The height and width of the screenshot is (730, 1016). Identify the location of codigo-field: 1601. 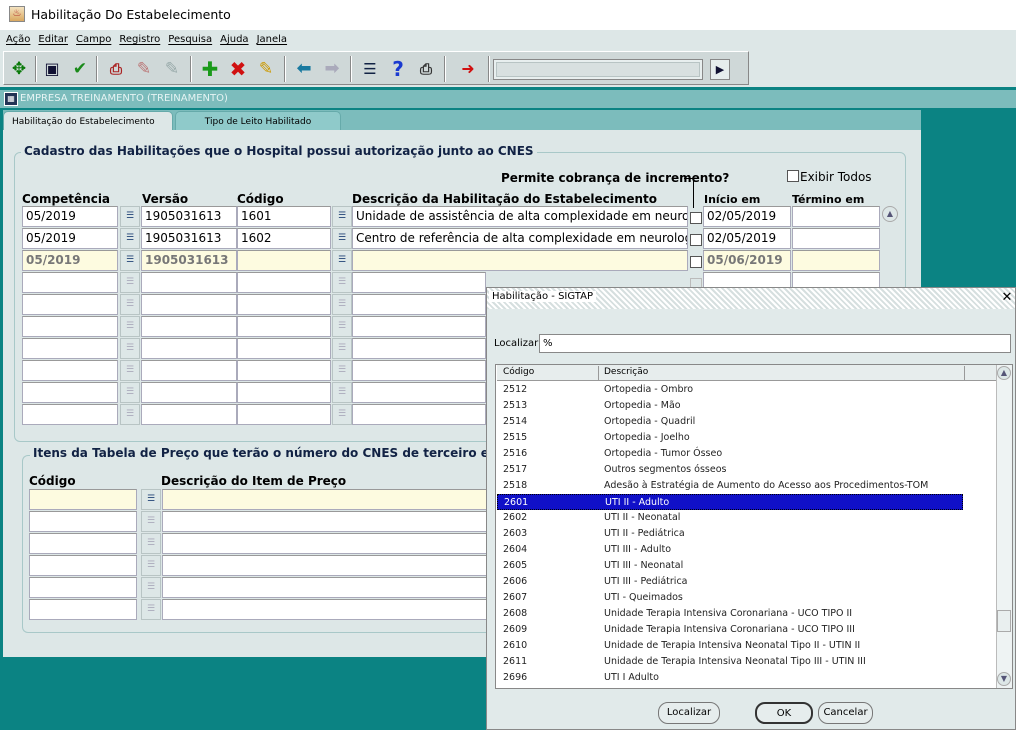
(284, 216).